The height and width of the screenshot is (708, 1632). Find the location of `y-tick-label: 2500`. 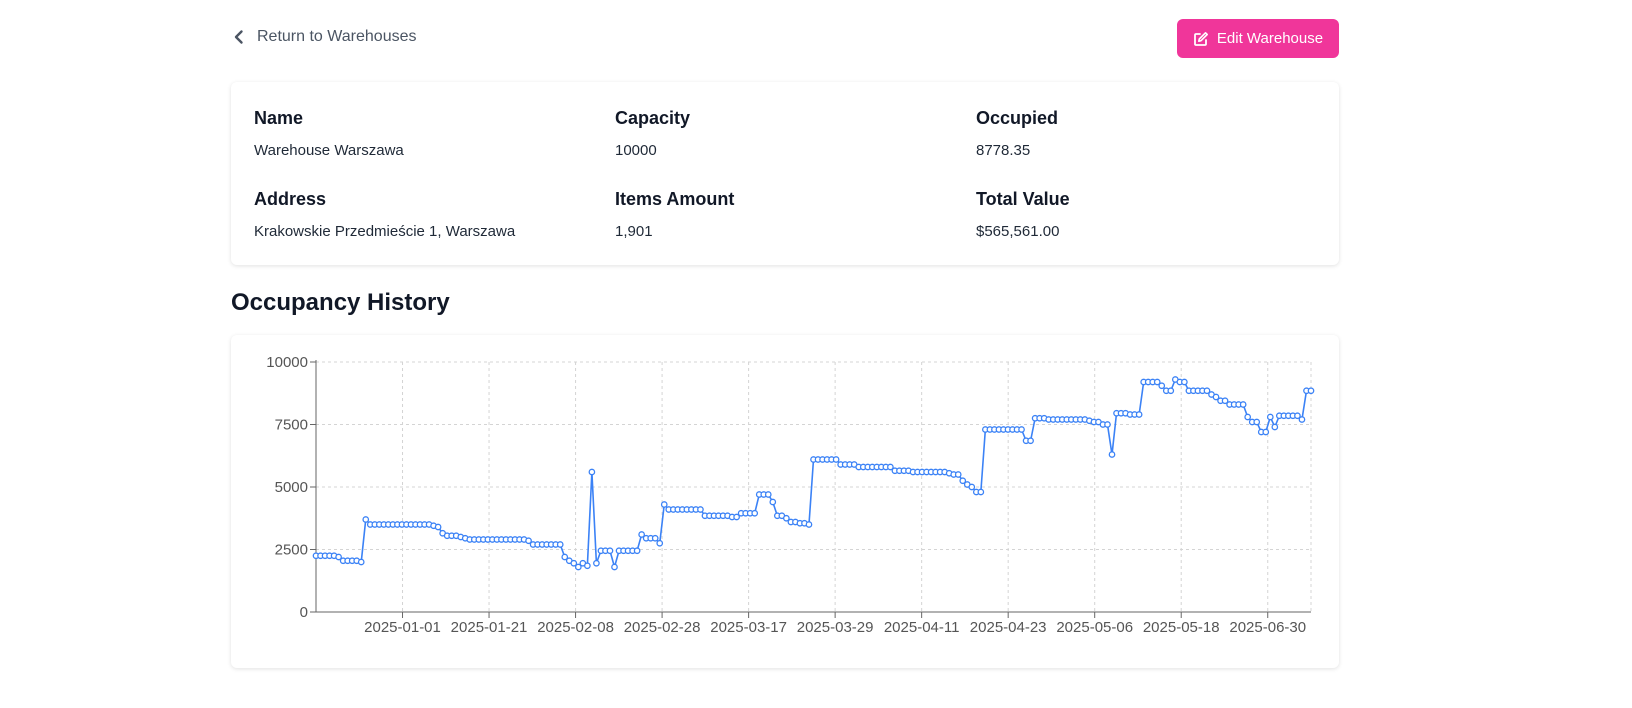

y-tick-label: 2500 is located at coordinates (291, 550).